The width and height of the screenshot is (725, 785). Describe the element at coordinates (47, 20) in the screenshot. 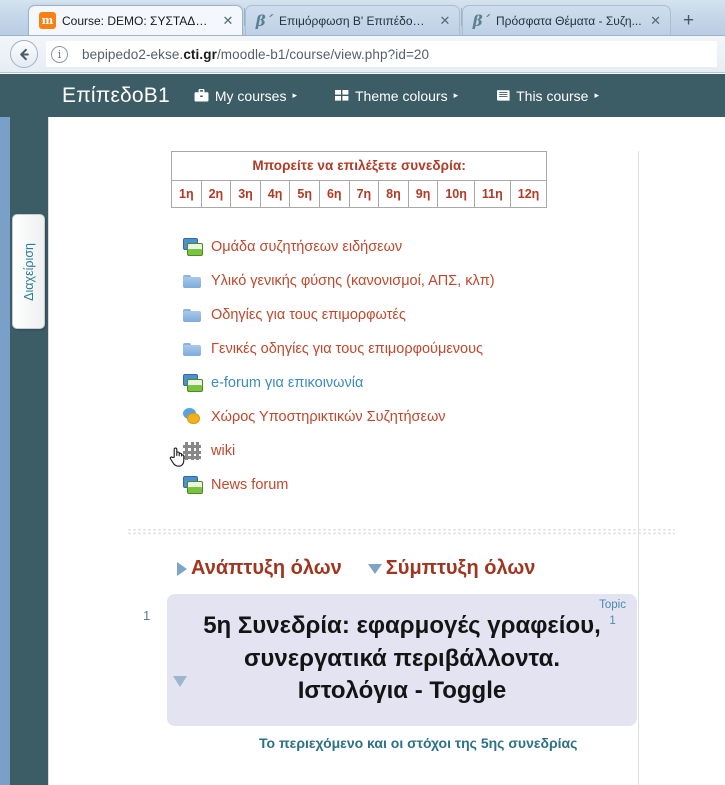

I see `moodle-icon: m` at that location.